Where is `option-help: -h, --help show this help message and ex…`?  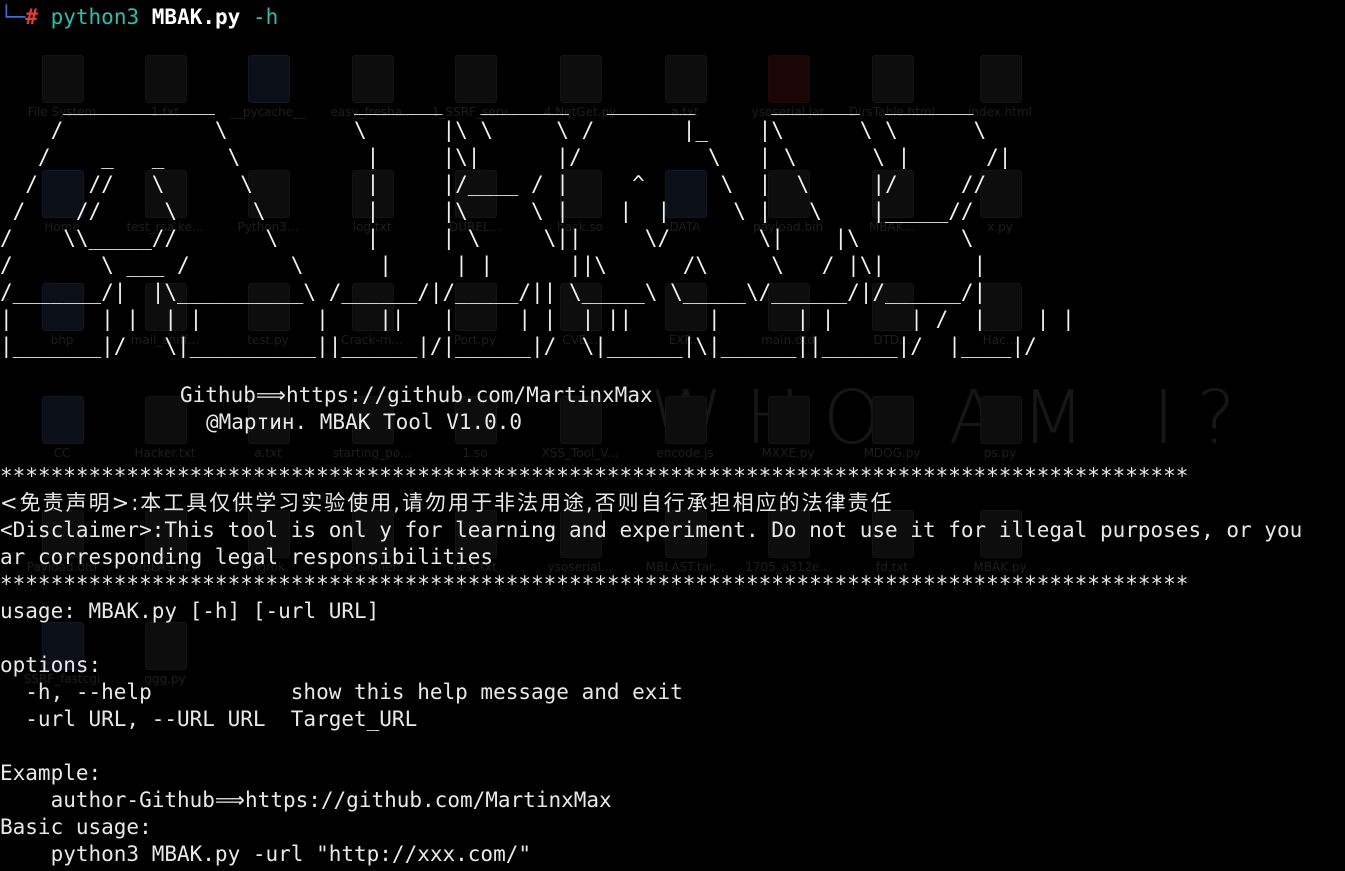
option-help: -h, --help show this help message and ex… is located at coordinates (341, 692).